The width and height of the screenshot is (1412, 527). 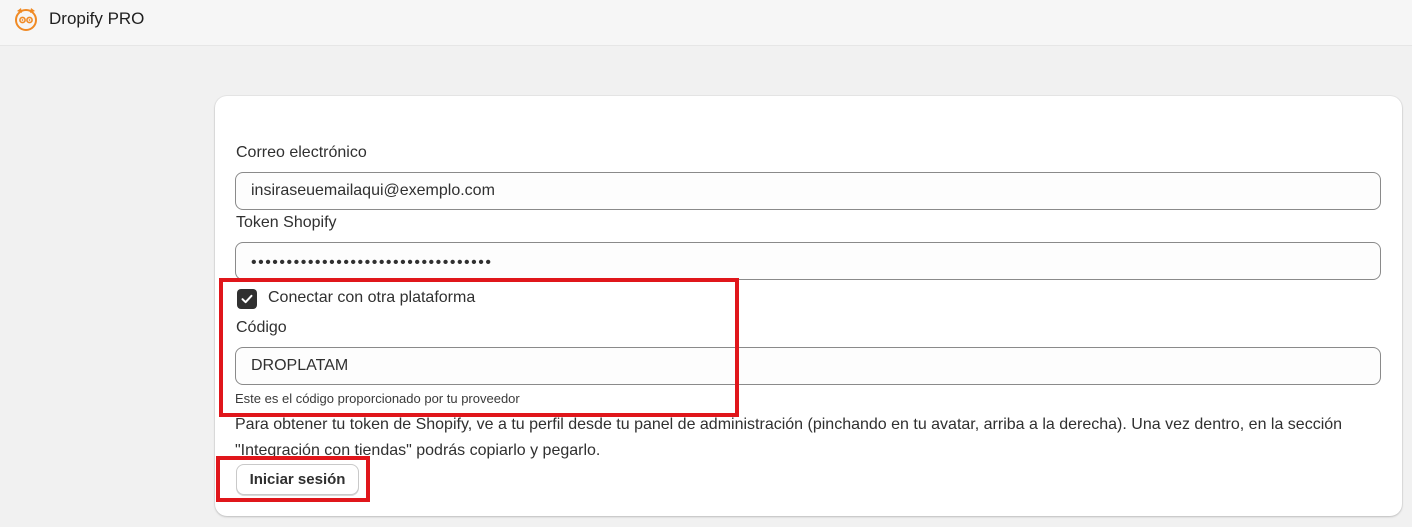 I want to click on dropify-logo-icon, so click(x=26, y=19).